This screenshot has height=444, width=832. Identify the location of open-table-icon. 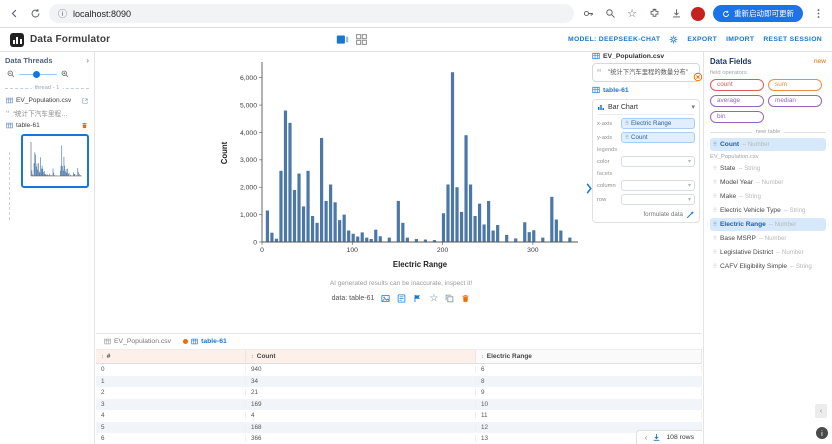
(85, 100).